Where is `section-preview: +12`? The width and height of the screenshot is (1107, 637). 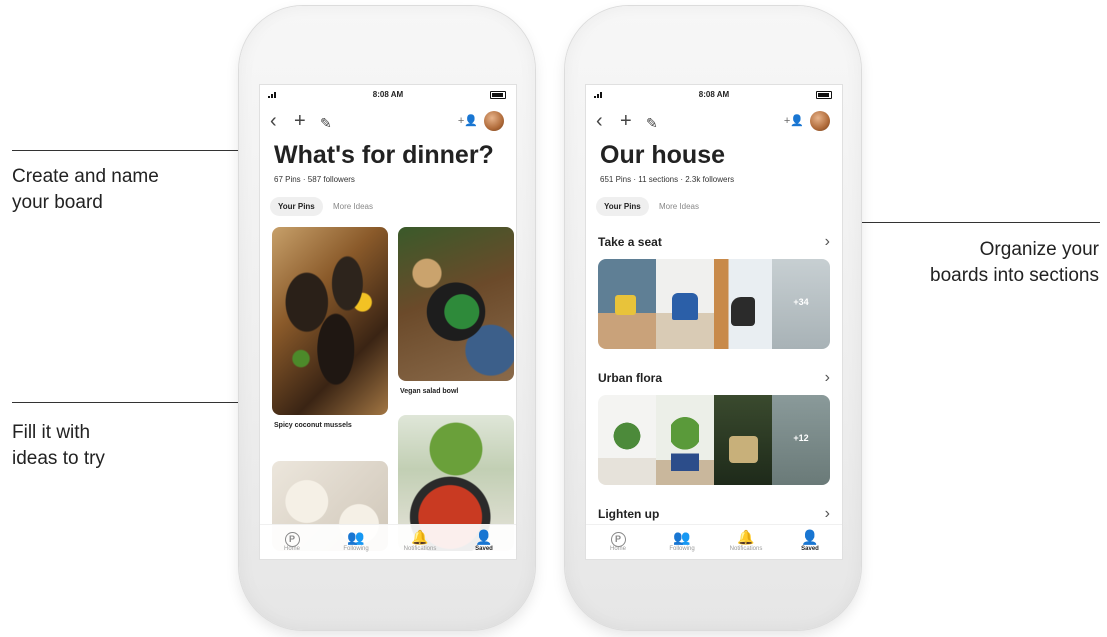
section-preview: +12 is located at coordinates (714, 440).